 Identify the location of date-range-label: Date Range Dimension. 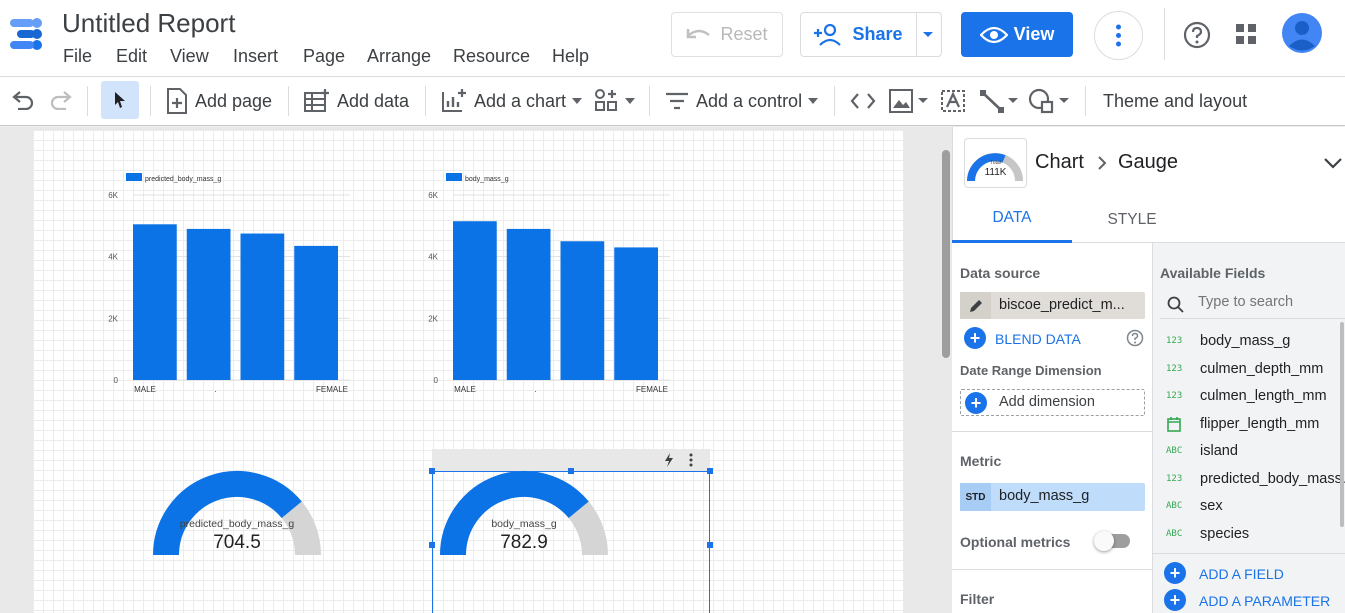
(1031, 370).